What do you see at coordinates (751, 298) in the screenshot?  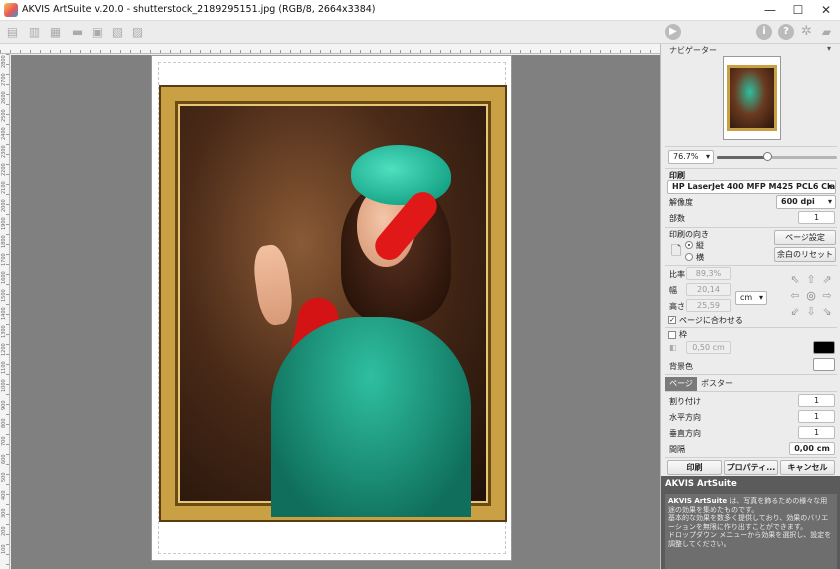 I see `unit-select: cm` at bounding box center [751, 298].